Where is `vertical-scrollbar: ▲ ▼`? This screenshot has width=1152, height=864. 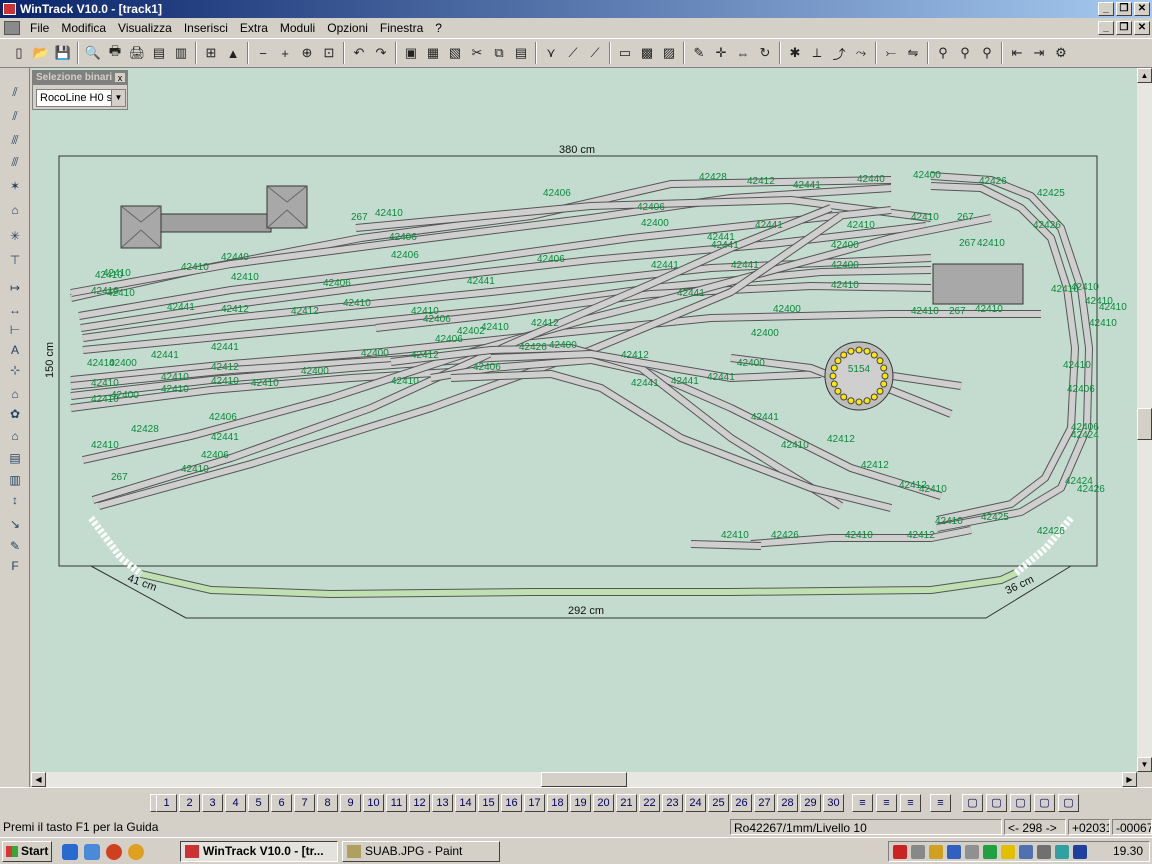 vertical-scrollbar: ▲ ▼ is located at coordinates (1144, 420).